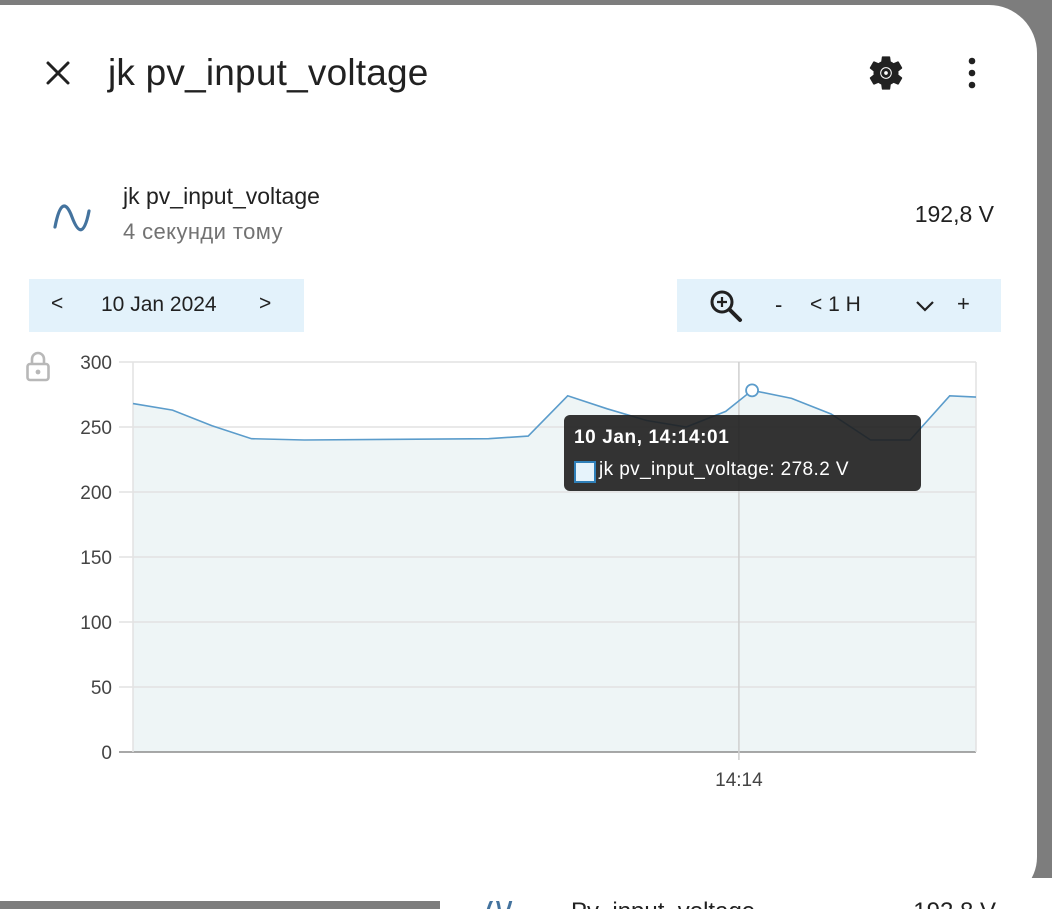 This screenshot has width=1052, height=909. What do you see at coordinates (101, 688) in the screenshot?
I see `y-tick-label: 50` at bounding box center [101, 688].